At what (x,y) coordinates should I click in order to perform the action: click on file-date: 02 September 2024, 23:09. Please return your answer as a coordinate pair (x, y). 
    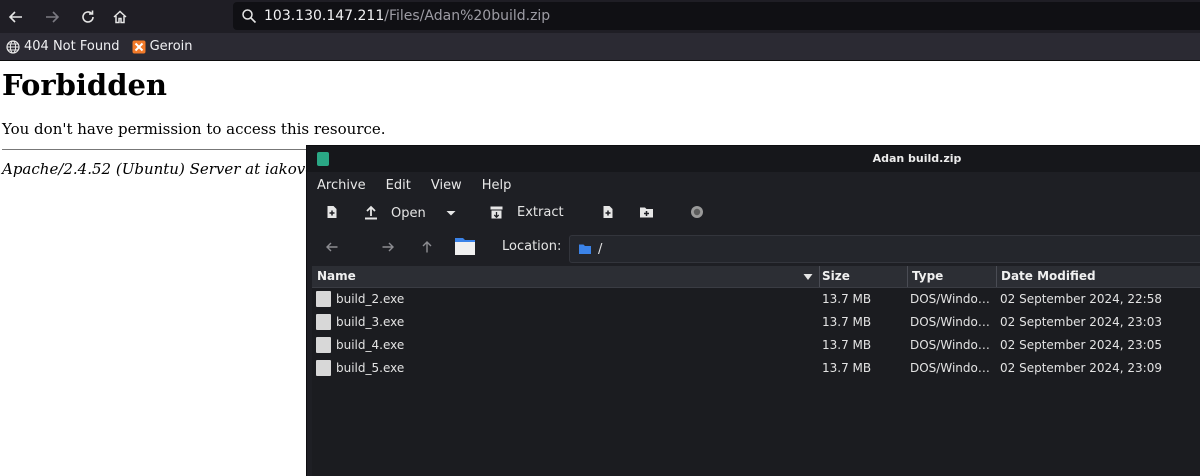
    Looking at the image, I should click on (1081, 368).